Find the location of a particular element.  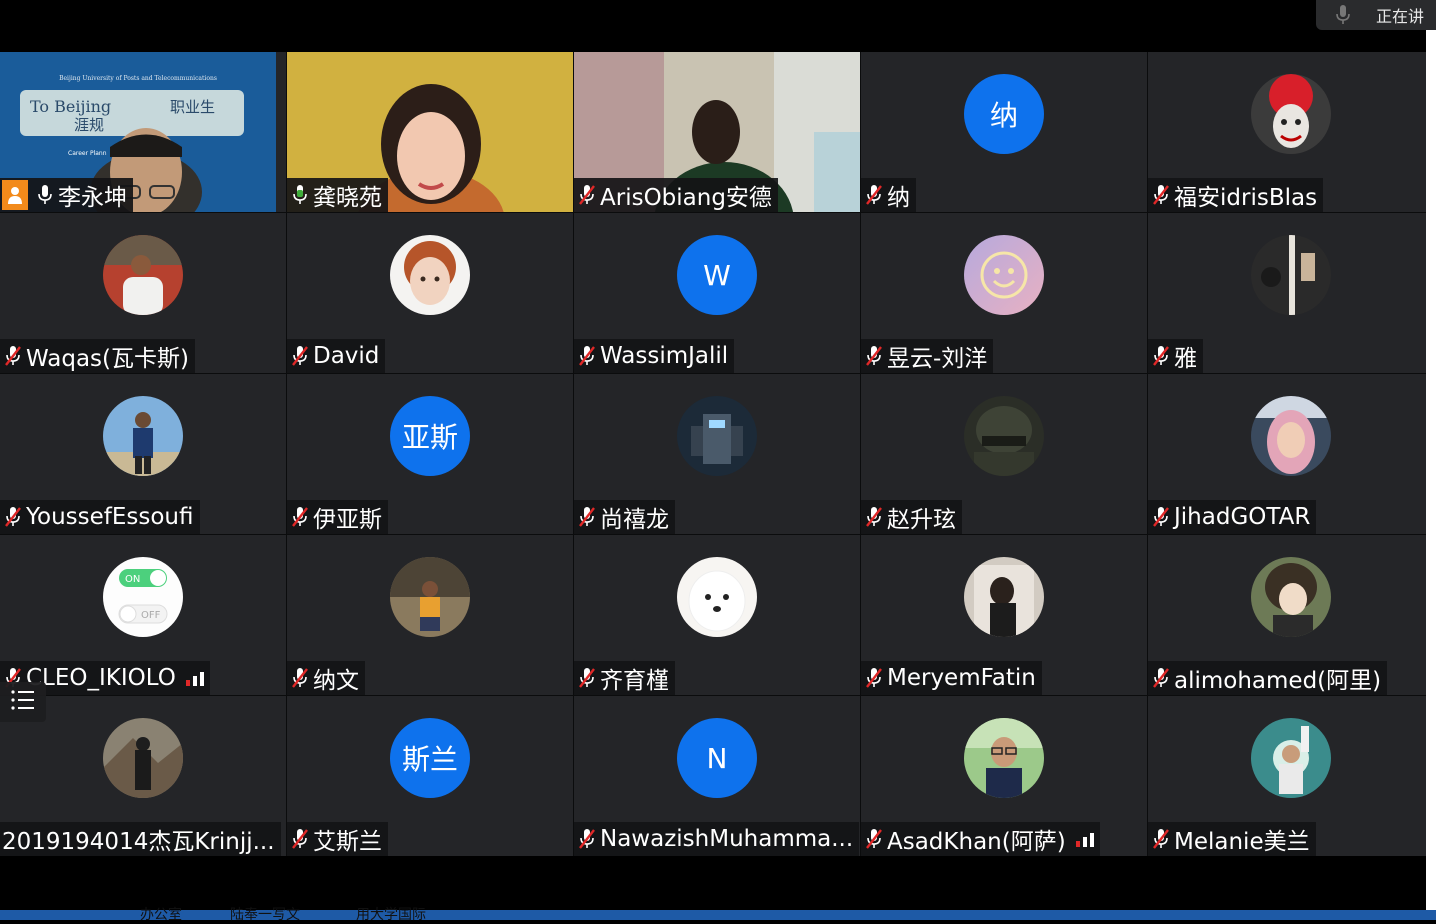

taskbar-item: 用大学国际 is located at coordinates (391, 914).